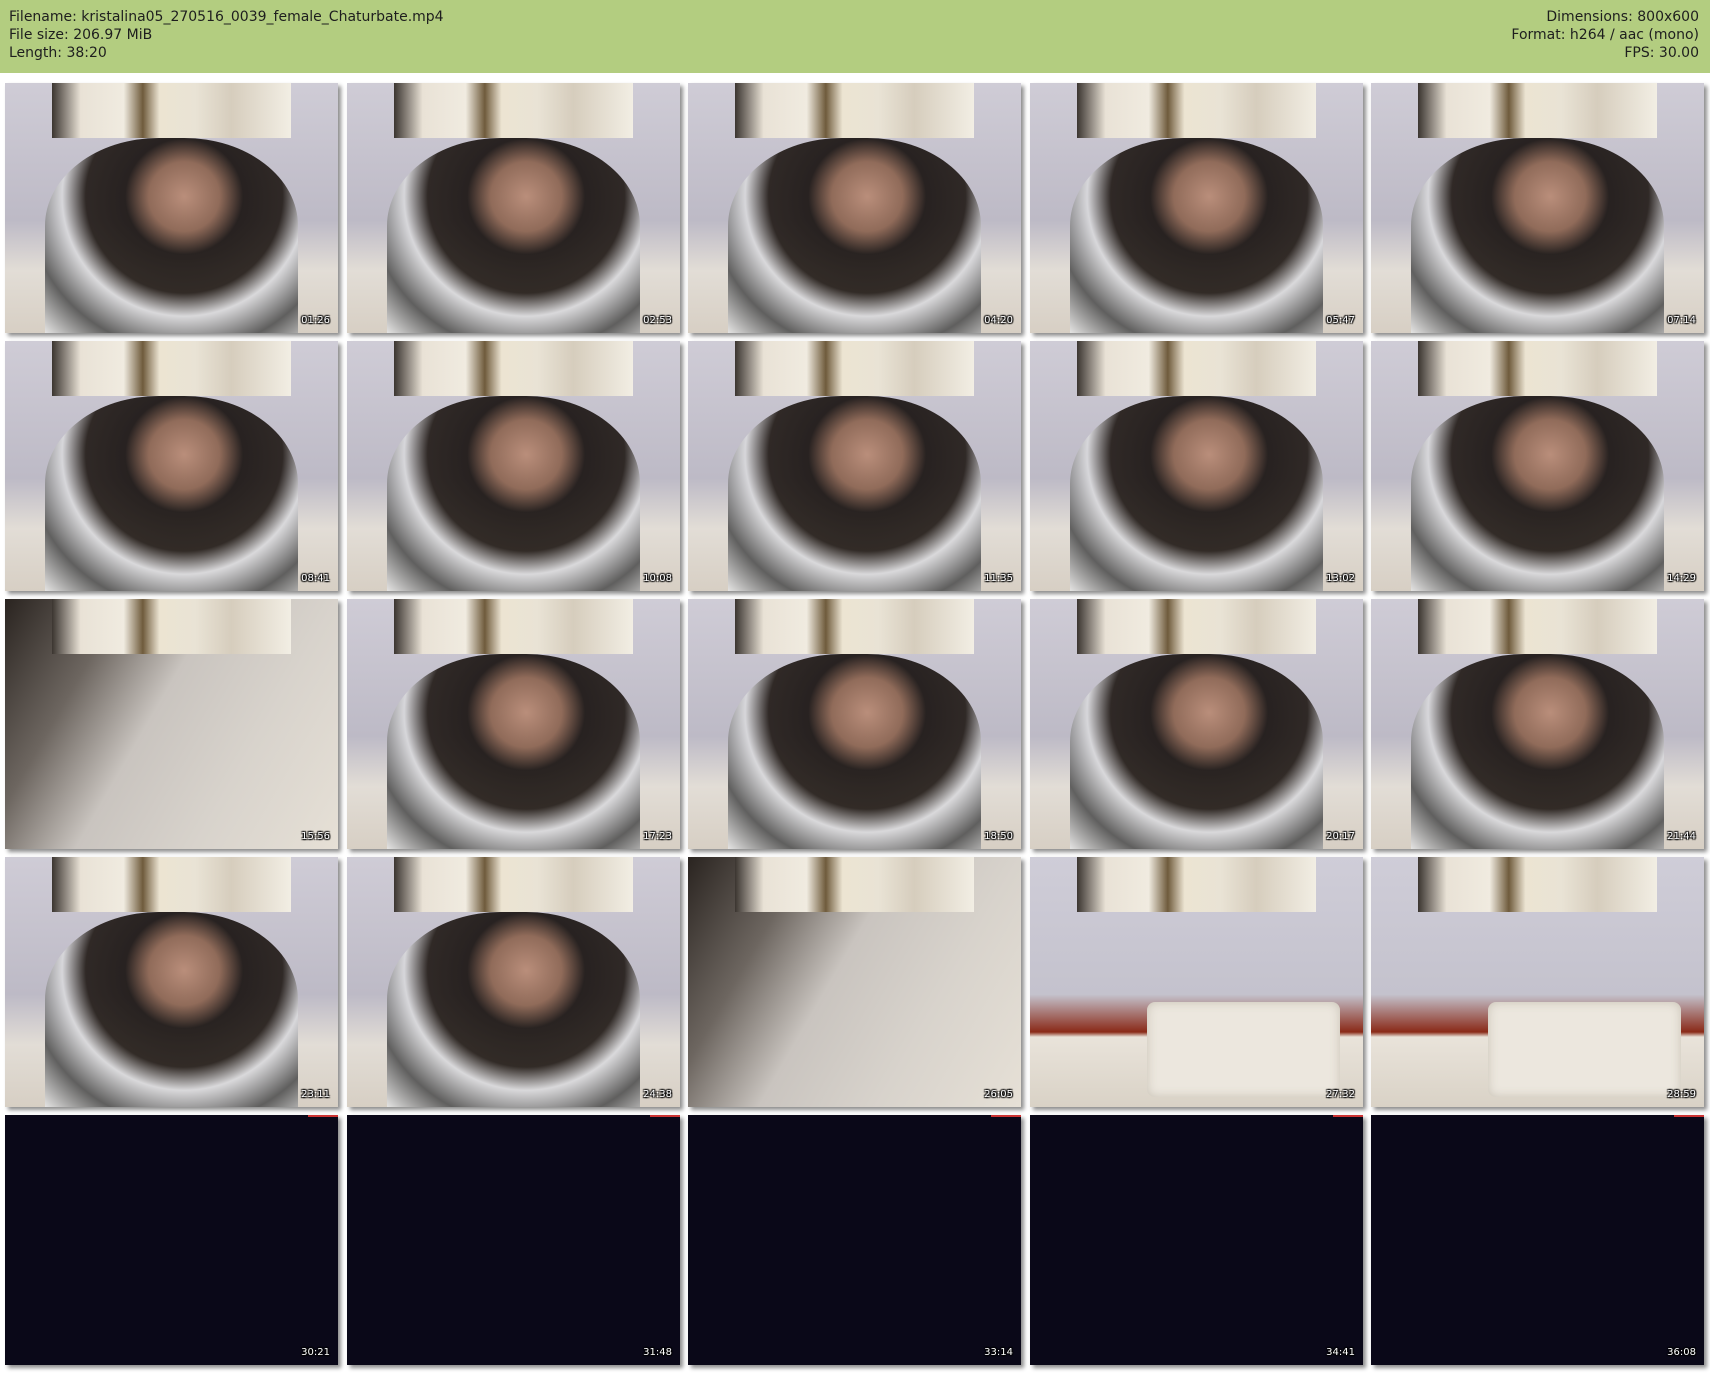 The image size is (1710, 1373). Describe the element at coordinates (998, 578) in the screenshot. I see `timestamp-label: 11:35` at that location.